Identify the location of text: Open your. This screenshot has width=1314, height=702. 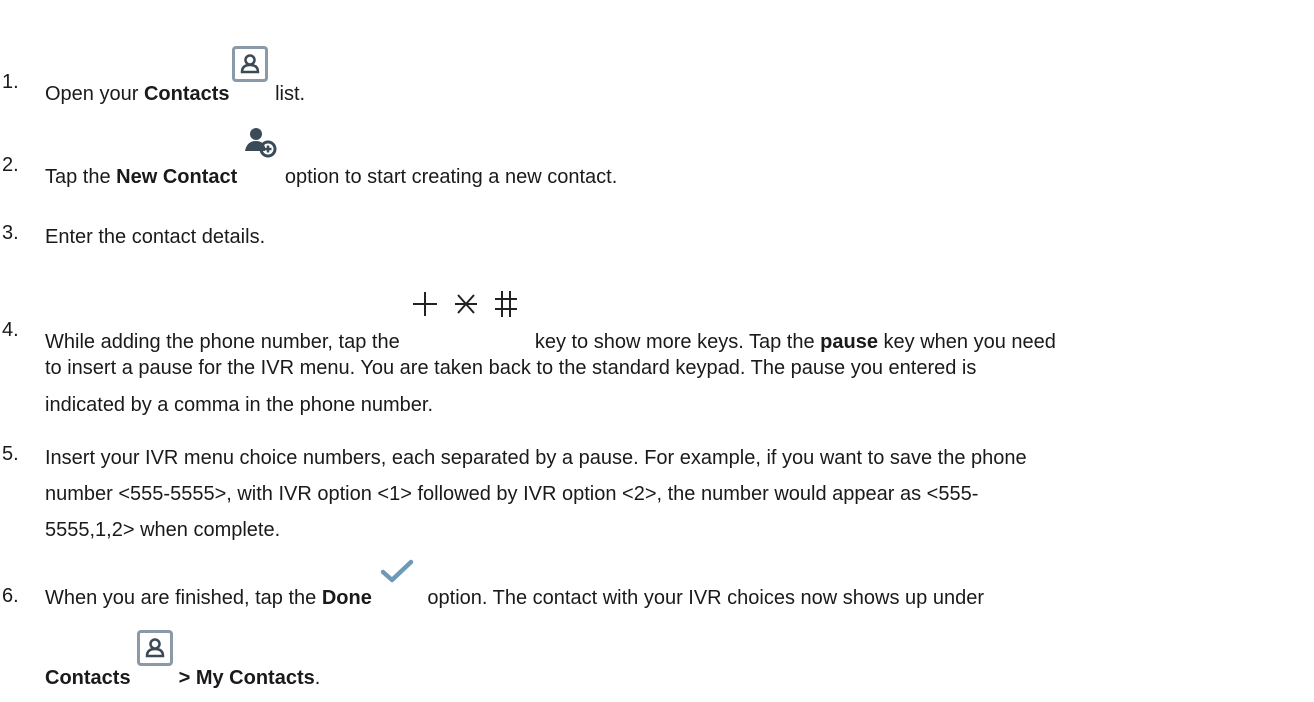
(94, 94).